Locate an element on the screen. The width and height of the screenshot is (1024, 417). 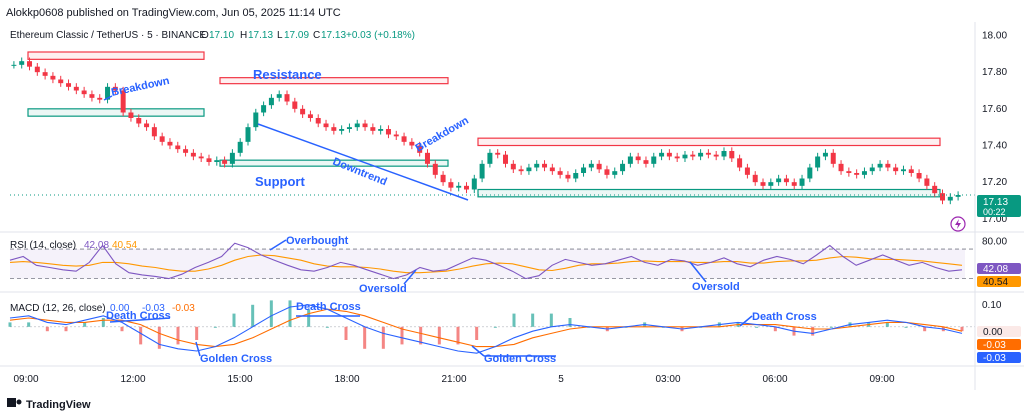
rsi-pane: 80.00 is located at coordinates (508, 258).